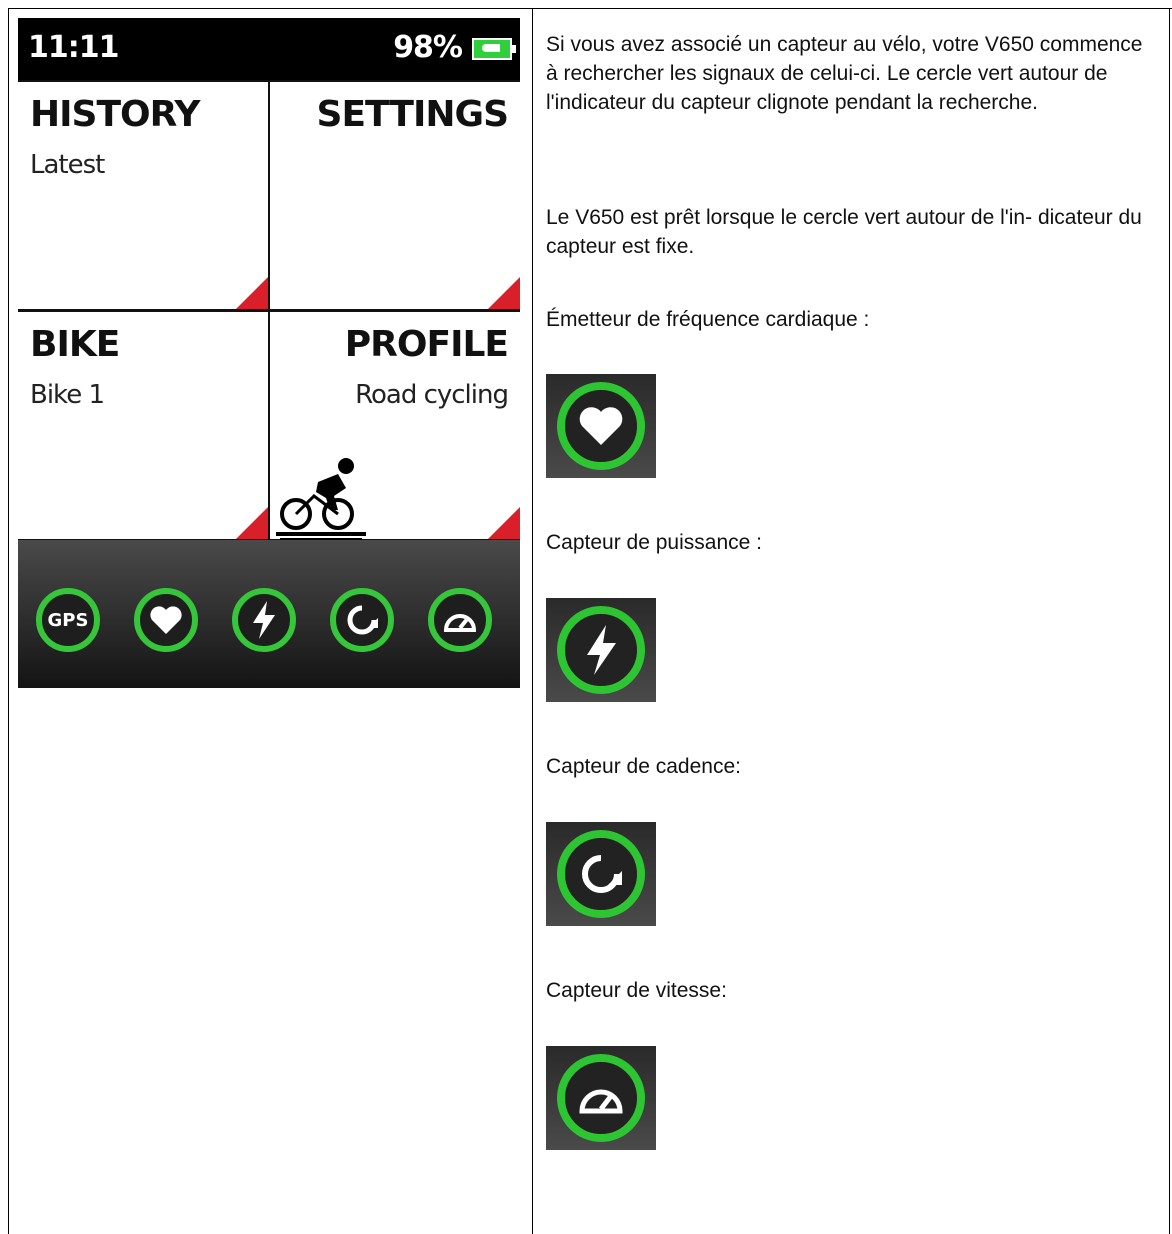 The width and height of the screenshot is (1172, 1234). I want to click on tile-profile: PROFILE Road cycling, so click(395, 426).